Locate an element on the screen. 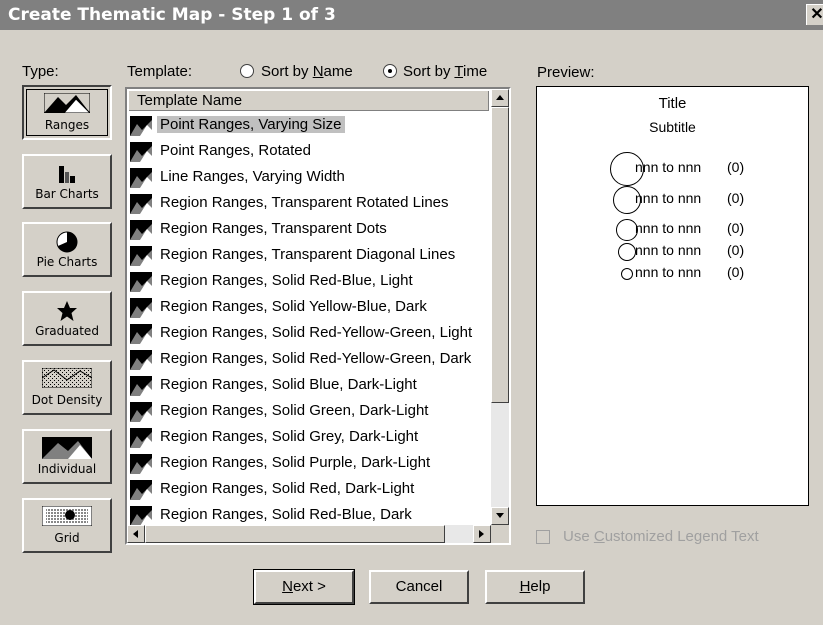 The width and height of the screenshot is (823, 625). template-label: Template: is located at coordinates (160, 71).